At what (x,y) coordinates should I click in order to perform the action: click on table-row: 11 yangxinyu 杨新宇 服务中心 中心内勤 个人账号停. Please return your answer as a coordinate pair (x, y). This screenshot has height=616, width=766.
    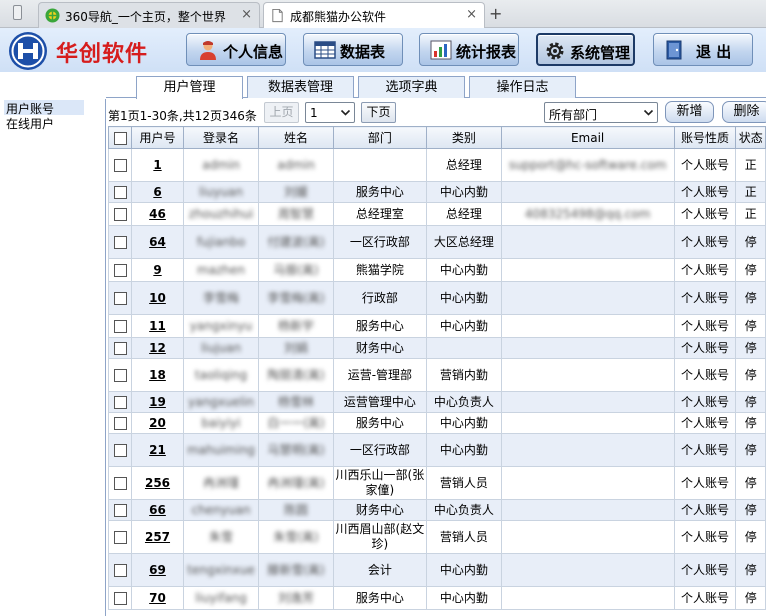
    Looking at the image, I should click on (436, 326).